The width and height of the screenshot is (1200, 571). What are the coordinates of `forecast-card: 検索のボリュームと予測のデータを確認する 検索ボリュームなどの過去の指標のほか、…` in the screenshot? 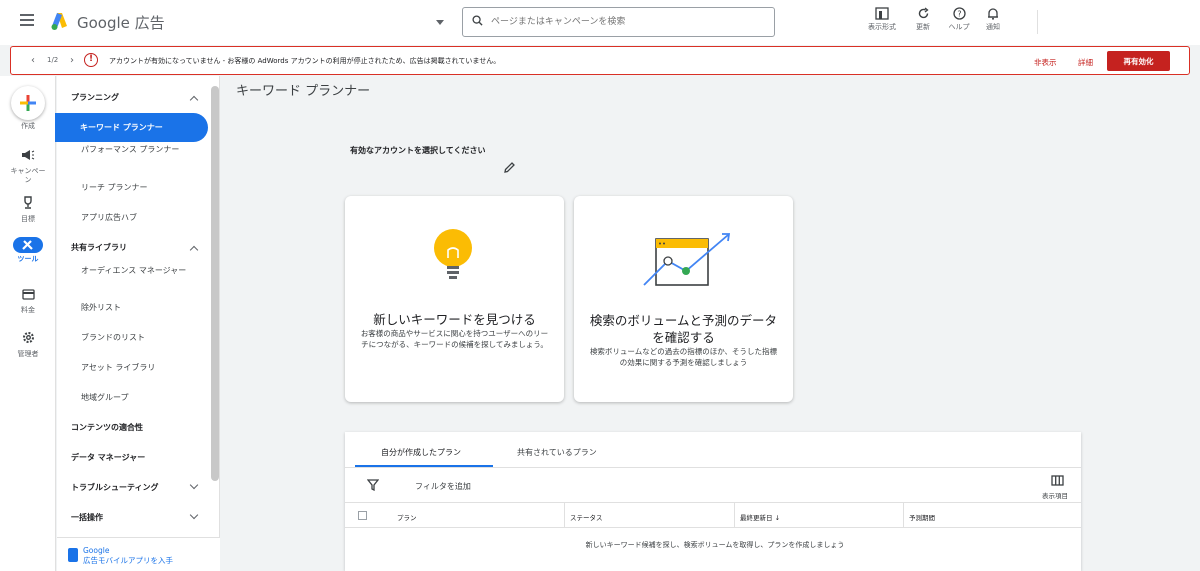 It's located at (683, 299).